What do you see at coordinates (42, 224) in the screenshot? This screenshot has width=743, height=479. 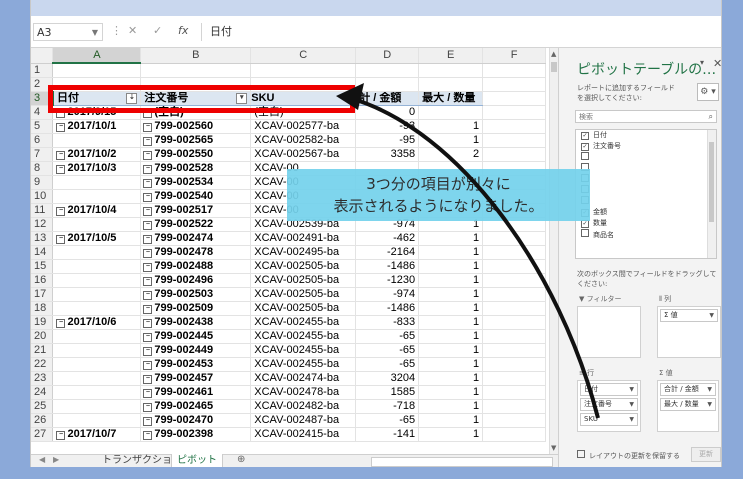 I see `row-header: 12` at bounding box center [42, 224].